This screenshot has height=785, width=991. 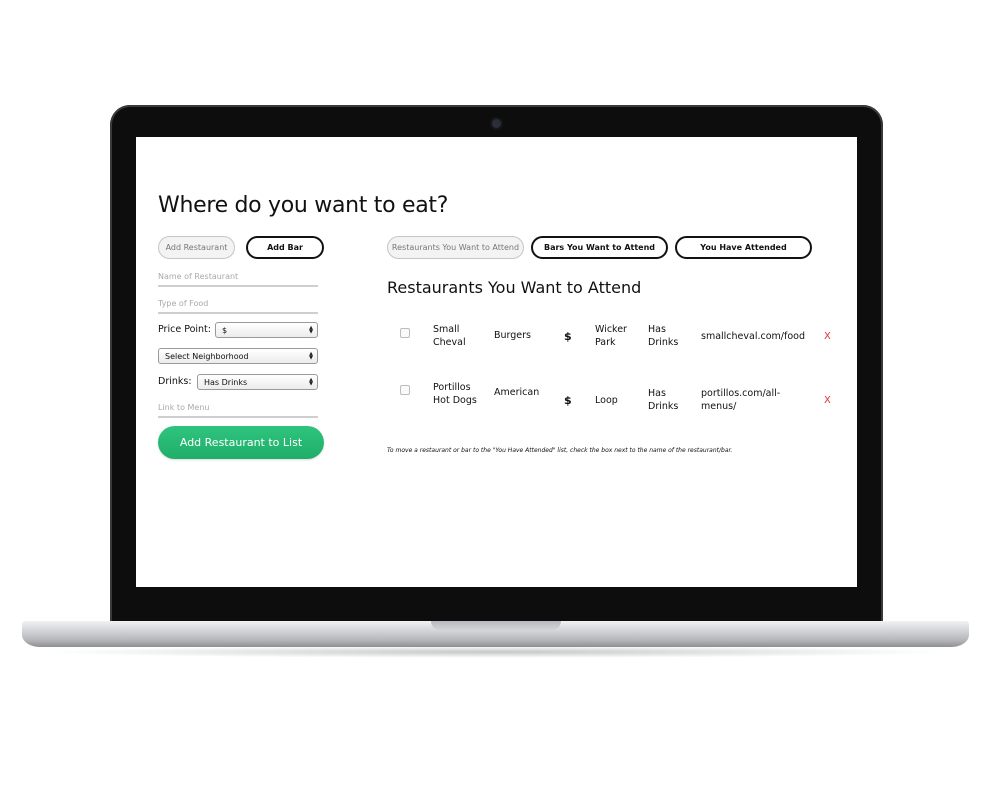 What do you see at coordinates (611, 336) in the screenshot?
I see `neighborhood: Wicker Park` at bounding box center [611, 336].